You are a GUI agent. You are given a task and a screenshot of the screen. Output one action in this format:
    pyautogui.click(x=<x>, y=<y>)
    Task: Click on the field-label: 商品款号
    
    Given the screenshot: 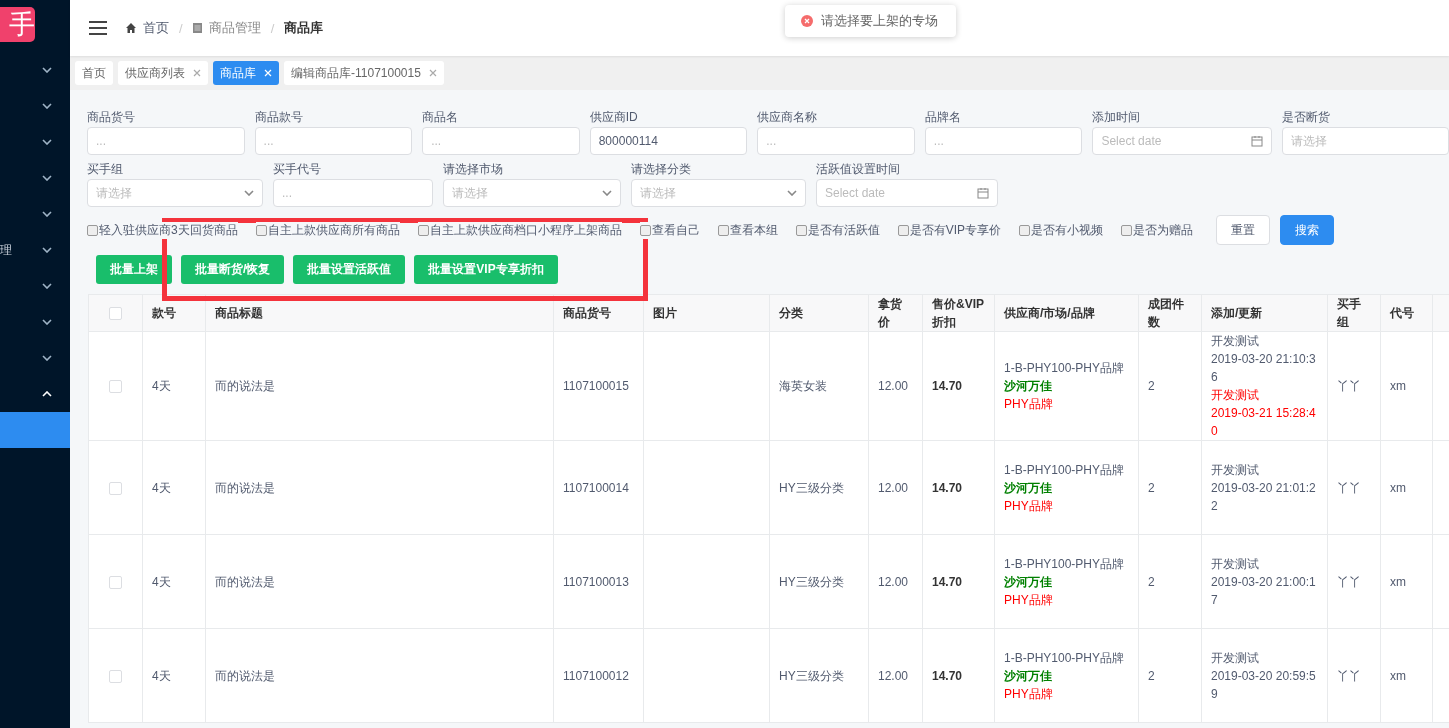 What is the action you would take?
    pyautogui.click(x=279, y=117)
    